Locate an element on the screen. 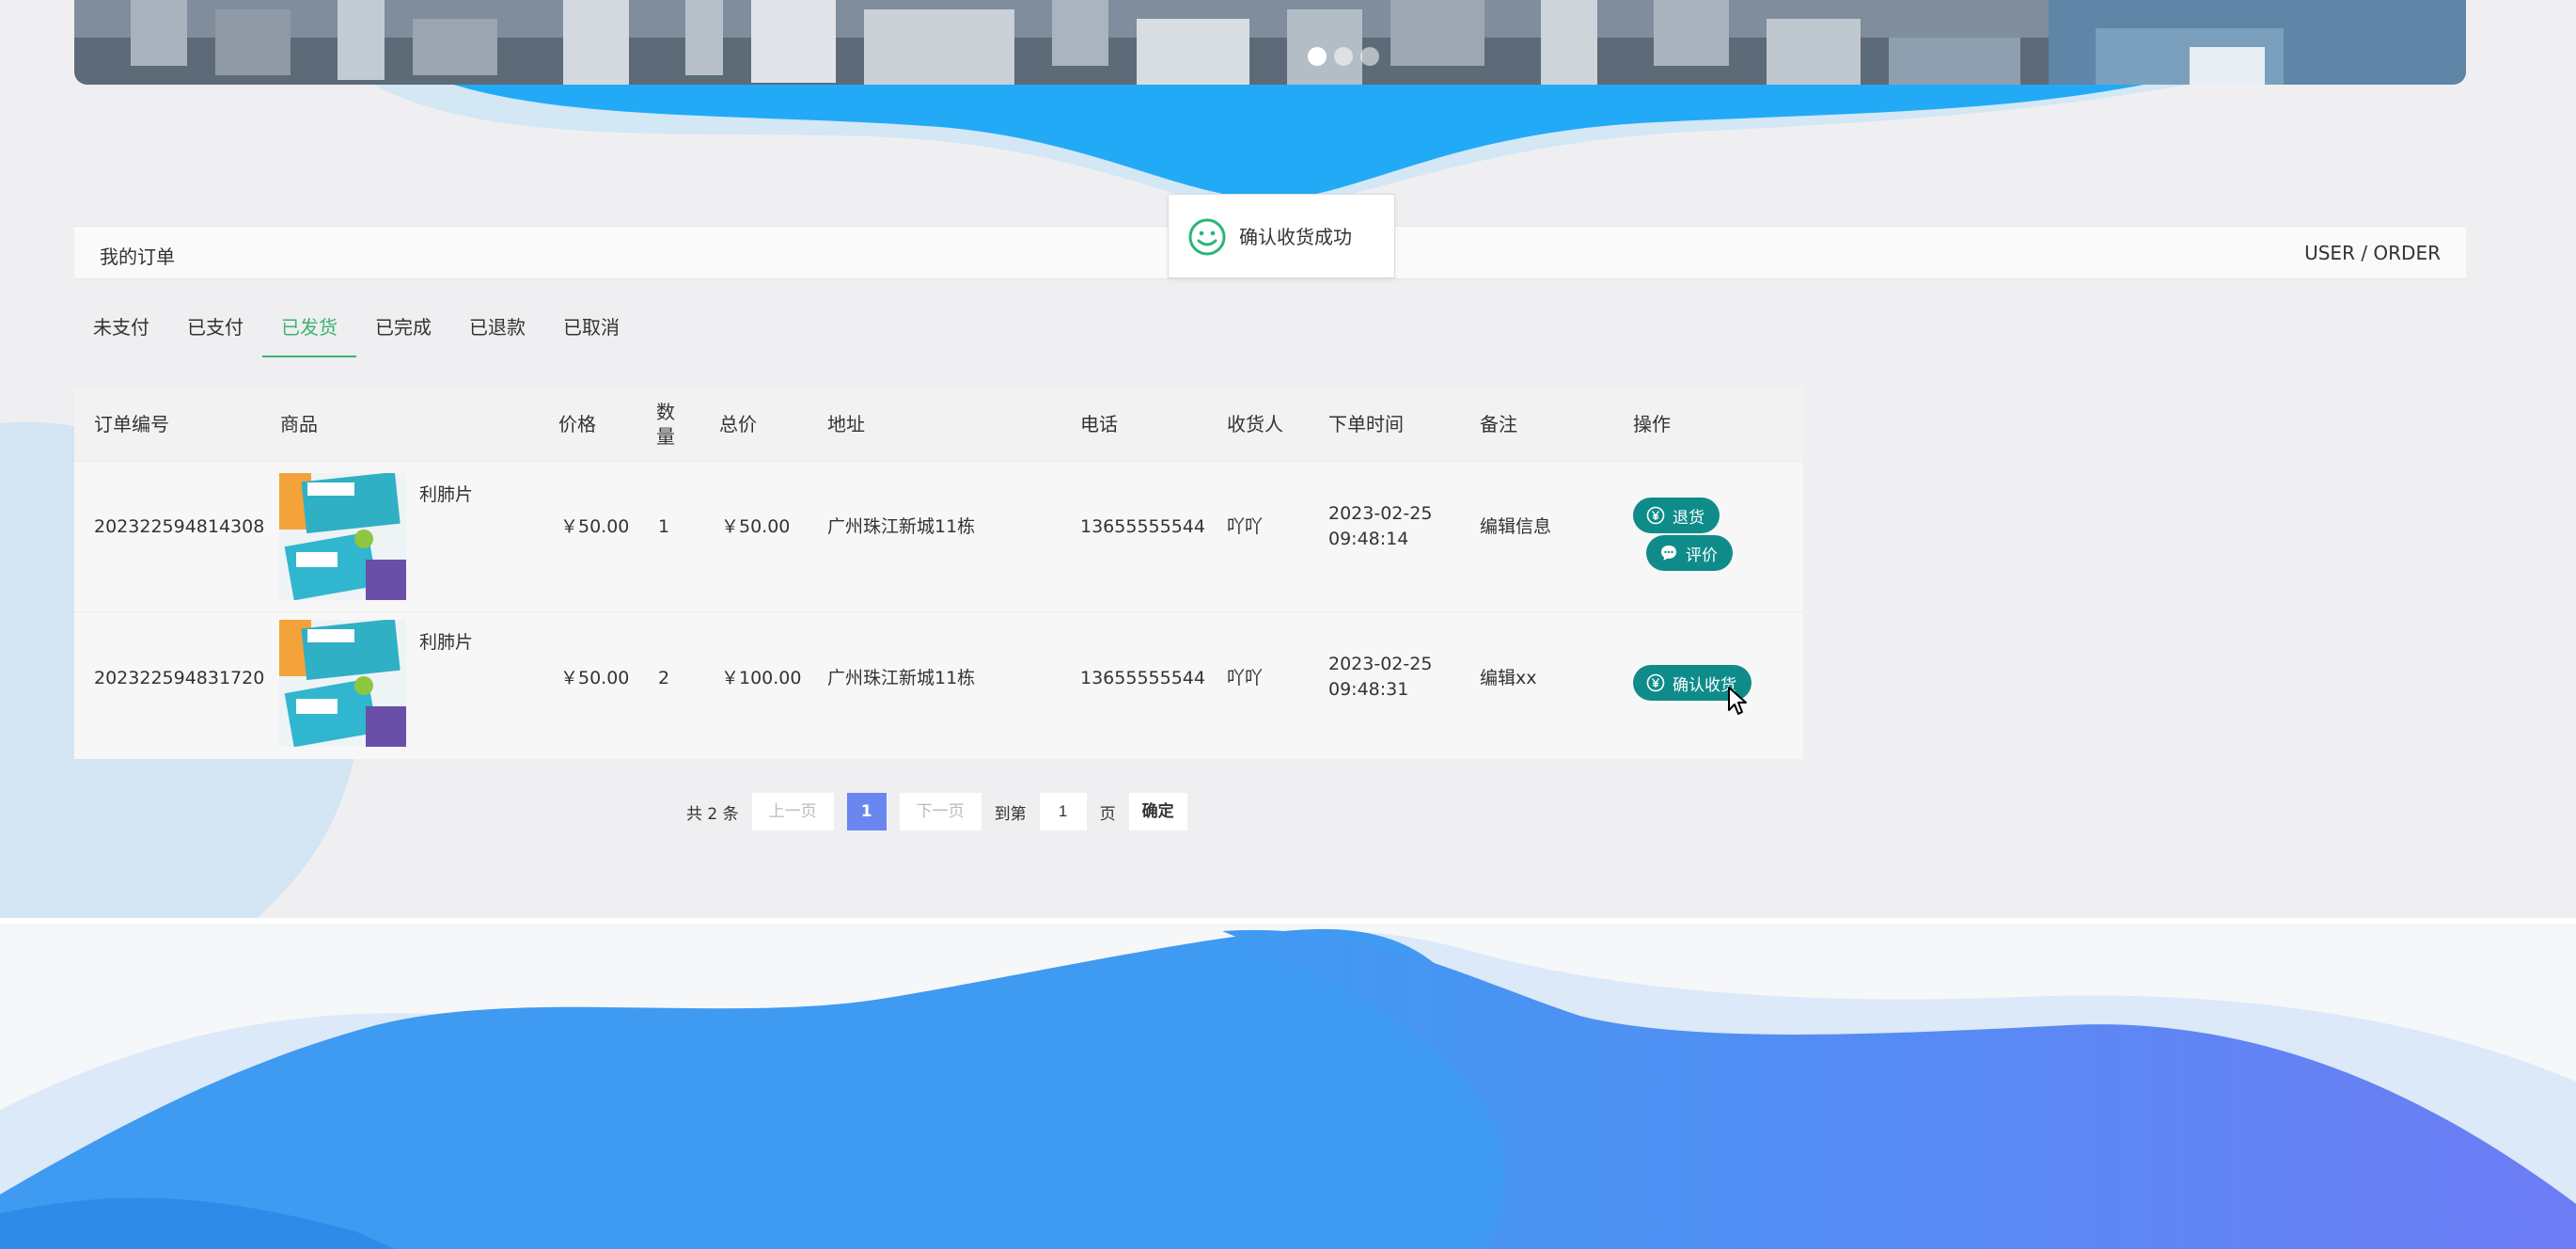  col-total: 总价 is located at coordinates (738, 424).